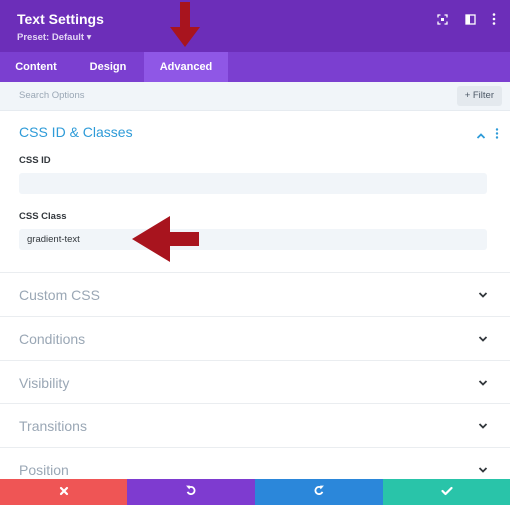 The width and height of the screenshot is (510, 505). Describe the element at coordinates (165, 239) in the screenshot. I see `annotation-arrow-left` at that location.